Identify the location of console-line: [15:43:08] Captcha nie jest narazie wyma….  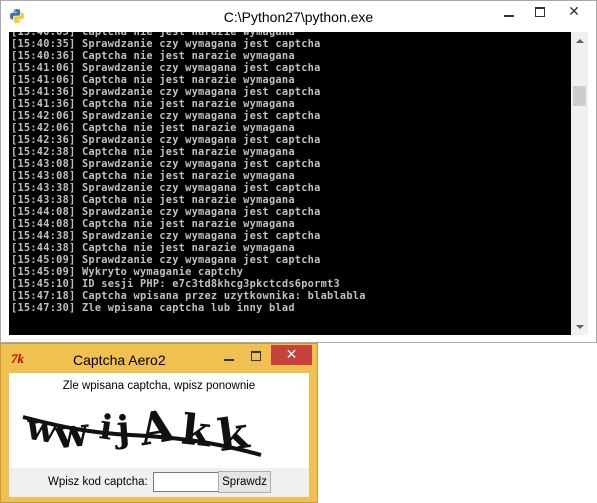
(153, 176).